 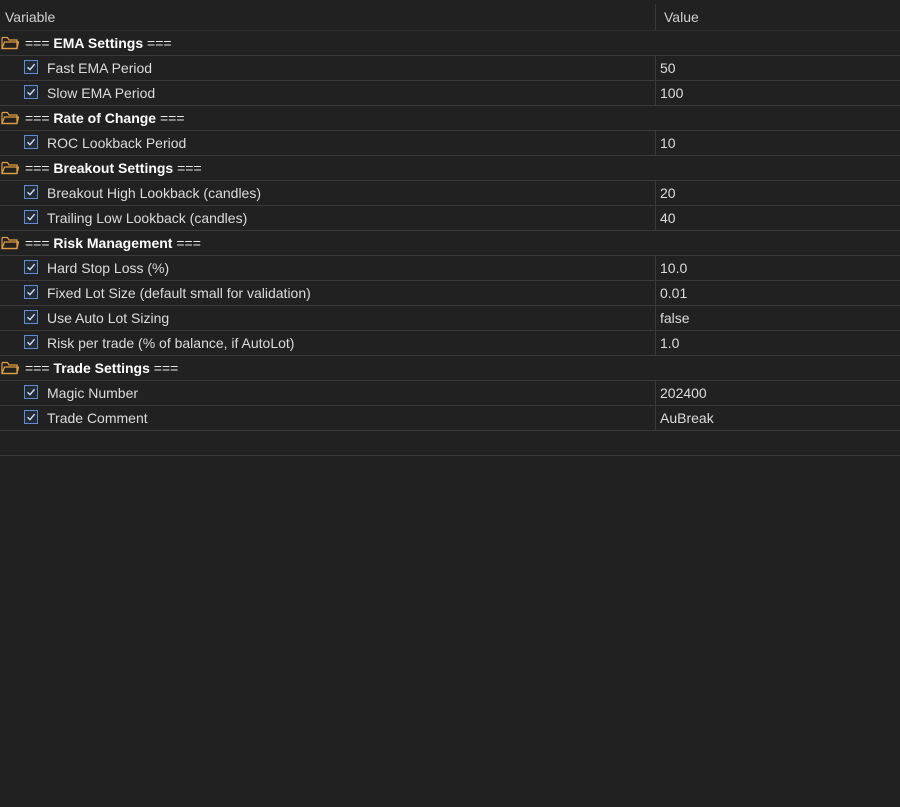 What do you see at coordinates (117, 143) in the screenshot?
I see `param-label: ROC Lookback Period` at bounding box center [117, 143].